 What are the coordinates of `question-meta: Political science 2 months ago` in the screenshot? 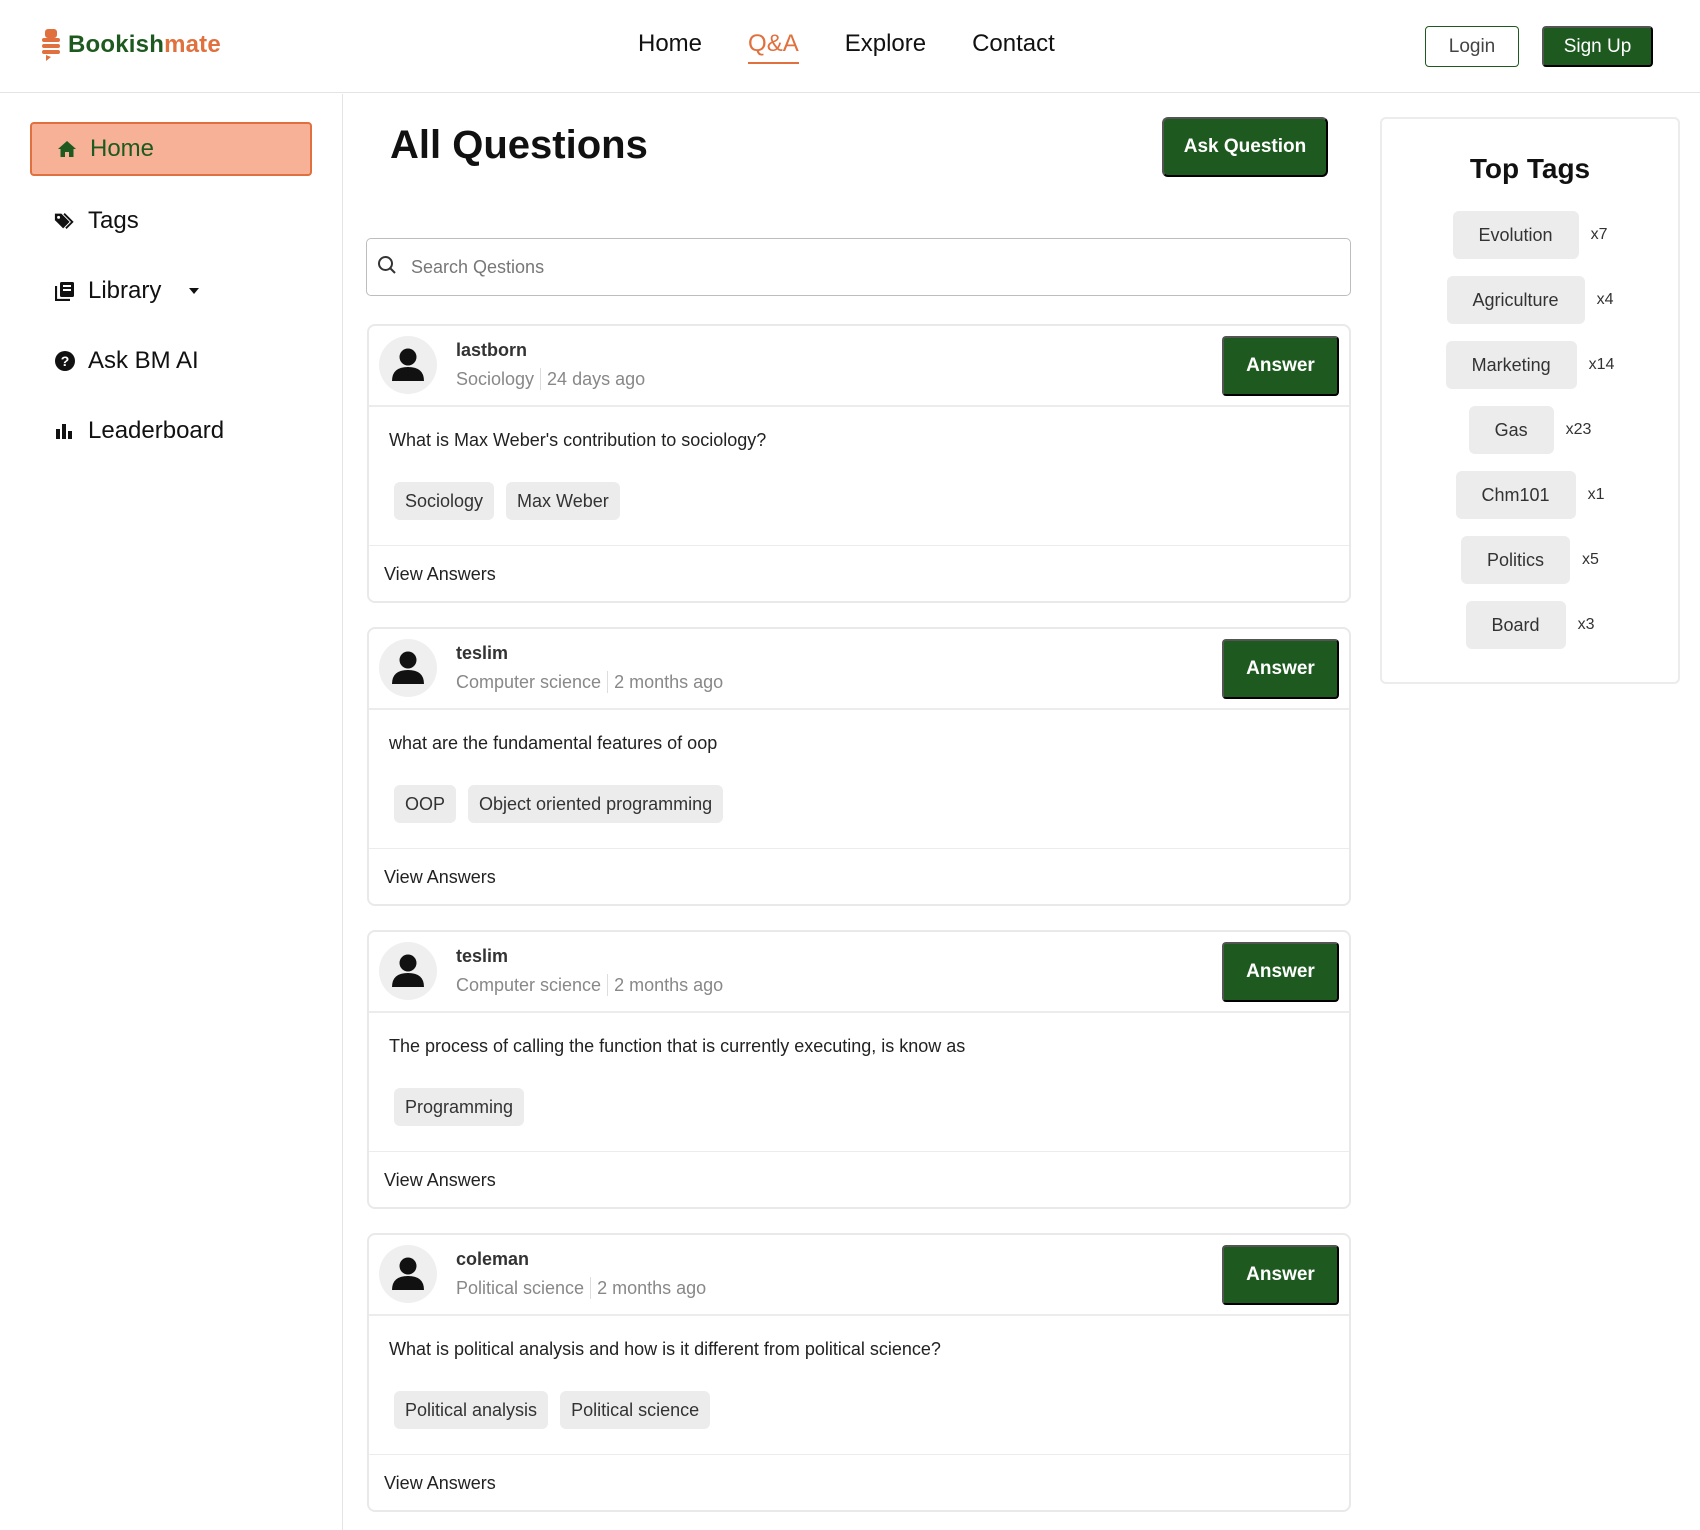 It's located at (581, 1288).